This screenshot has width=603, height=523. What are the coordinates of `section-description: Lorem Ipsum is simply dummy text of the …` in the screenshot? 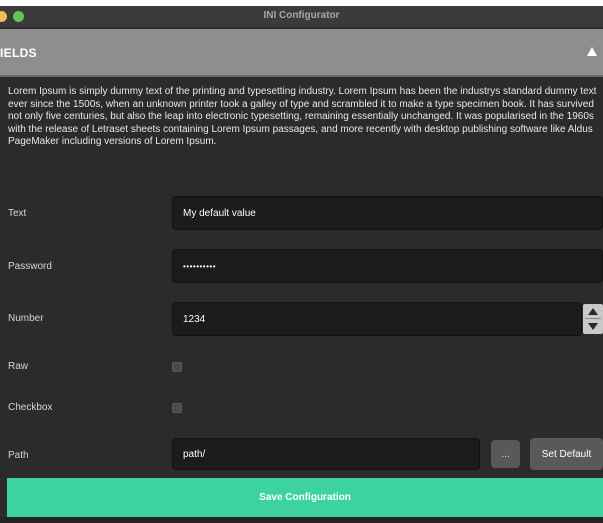 It's located at (302, 117).